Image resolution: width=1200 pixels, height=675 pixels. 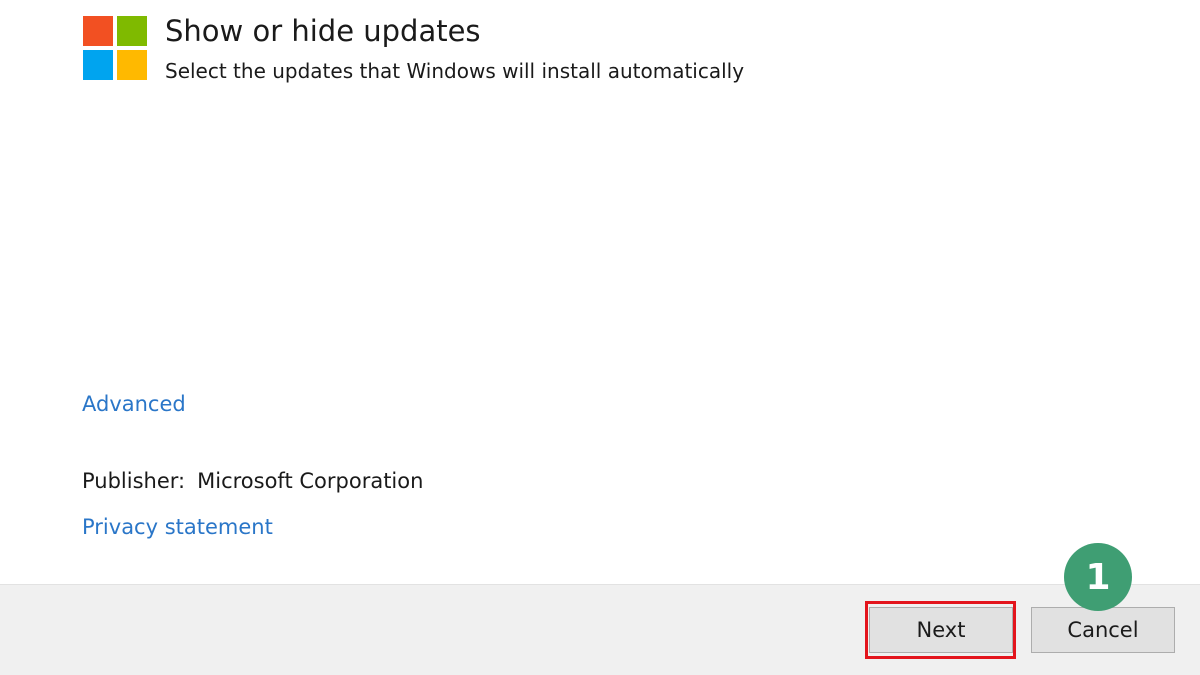 I want to click on logo-yellow-square, so click(x=132, y=65).